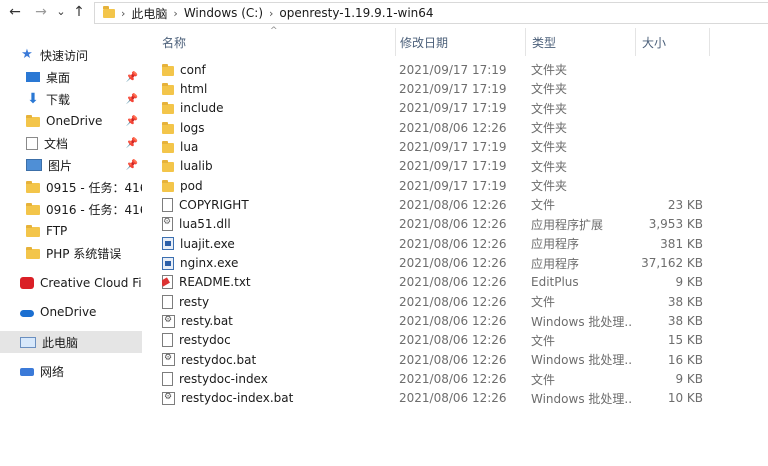  I want to click on sidebar-item: 0916 - 任务：4169, so click(71, 209).